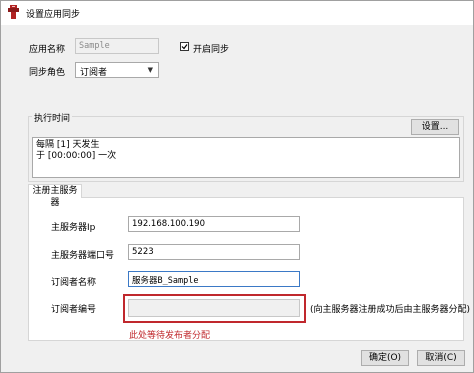 The height and width of the screenshot is (373, 474). I want to click on schedule-description: 每隔 [1] 天发生 于 [00:00:00] 一次, so click(246, 157).